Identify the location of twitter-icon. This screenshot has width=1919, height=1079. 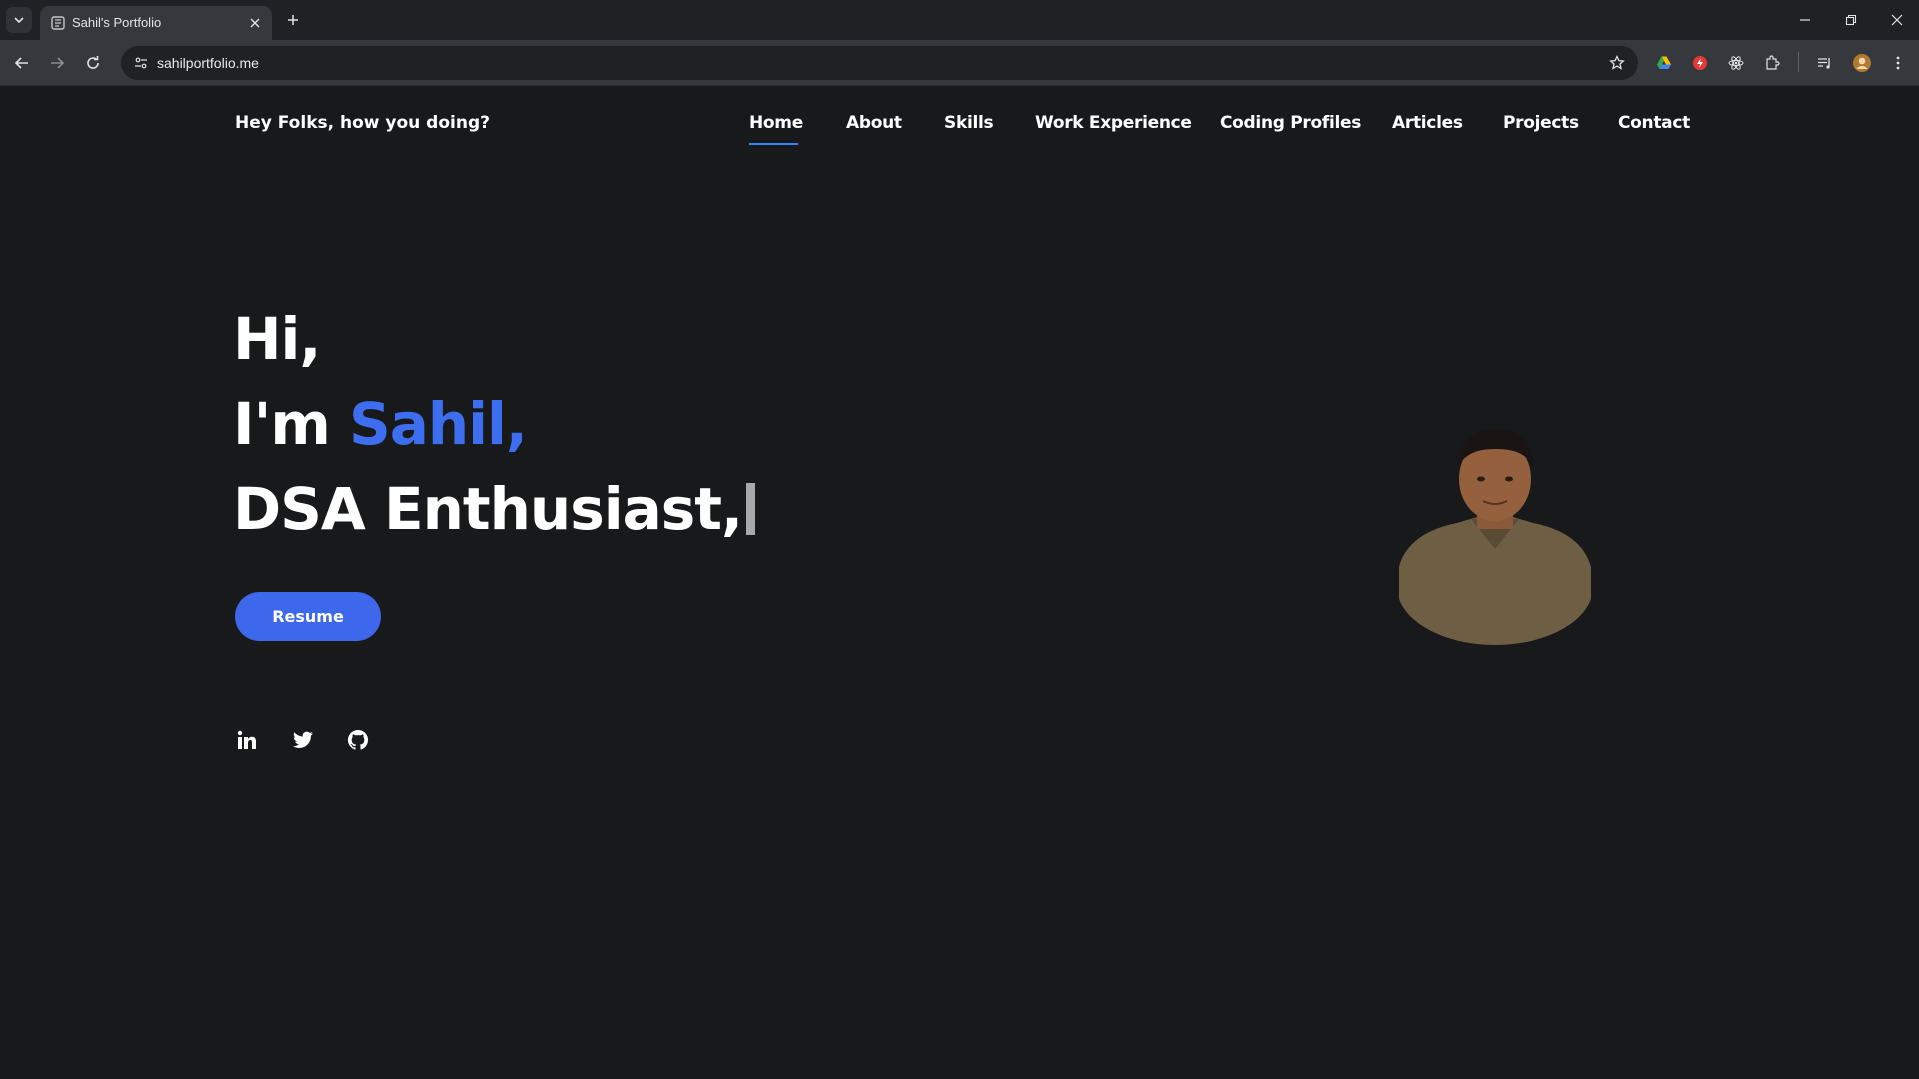
(302, 739).